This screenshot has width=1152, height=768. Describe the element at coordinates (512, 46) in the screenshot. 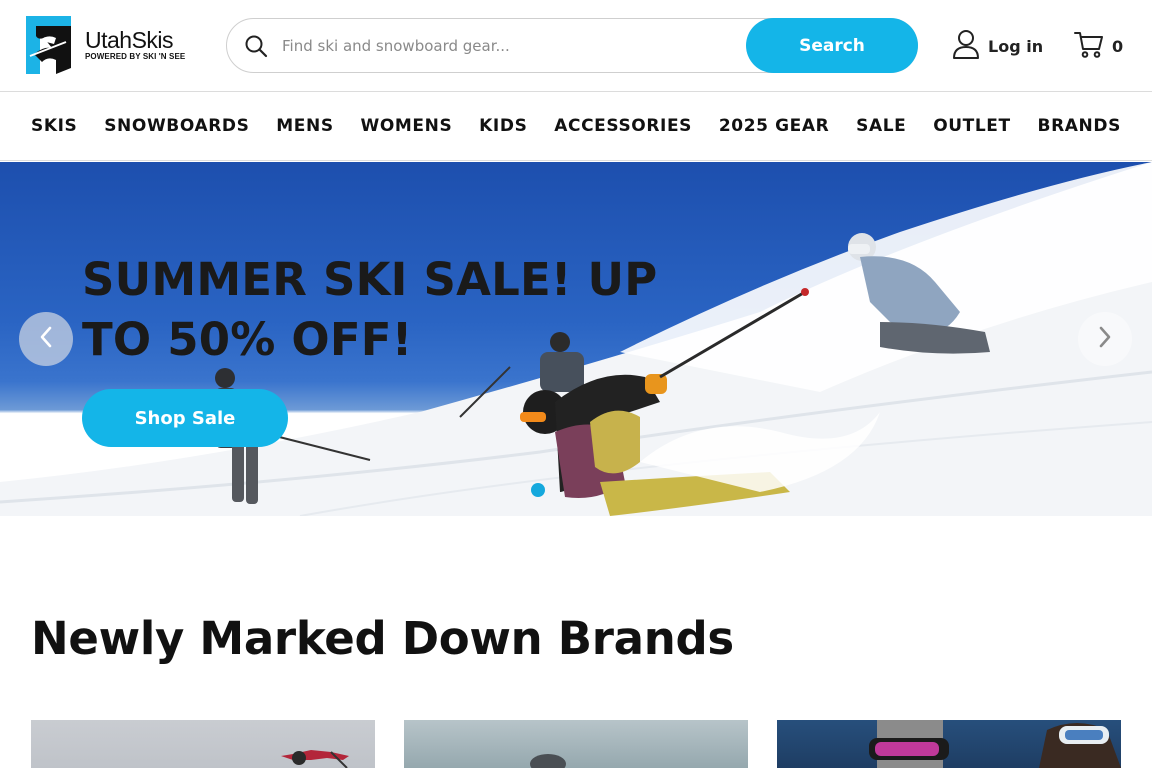

I see `search-input` at that location.